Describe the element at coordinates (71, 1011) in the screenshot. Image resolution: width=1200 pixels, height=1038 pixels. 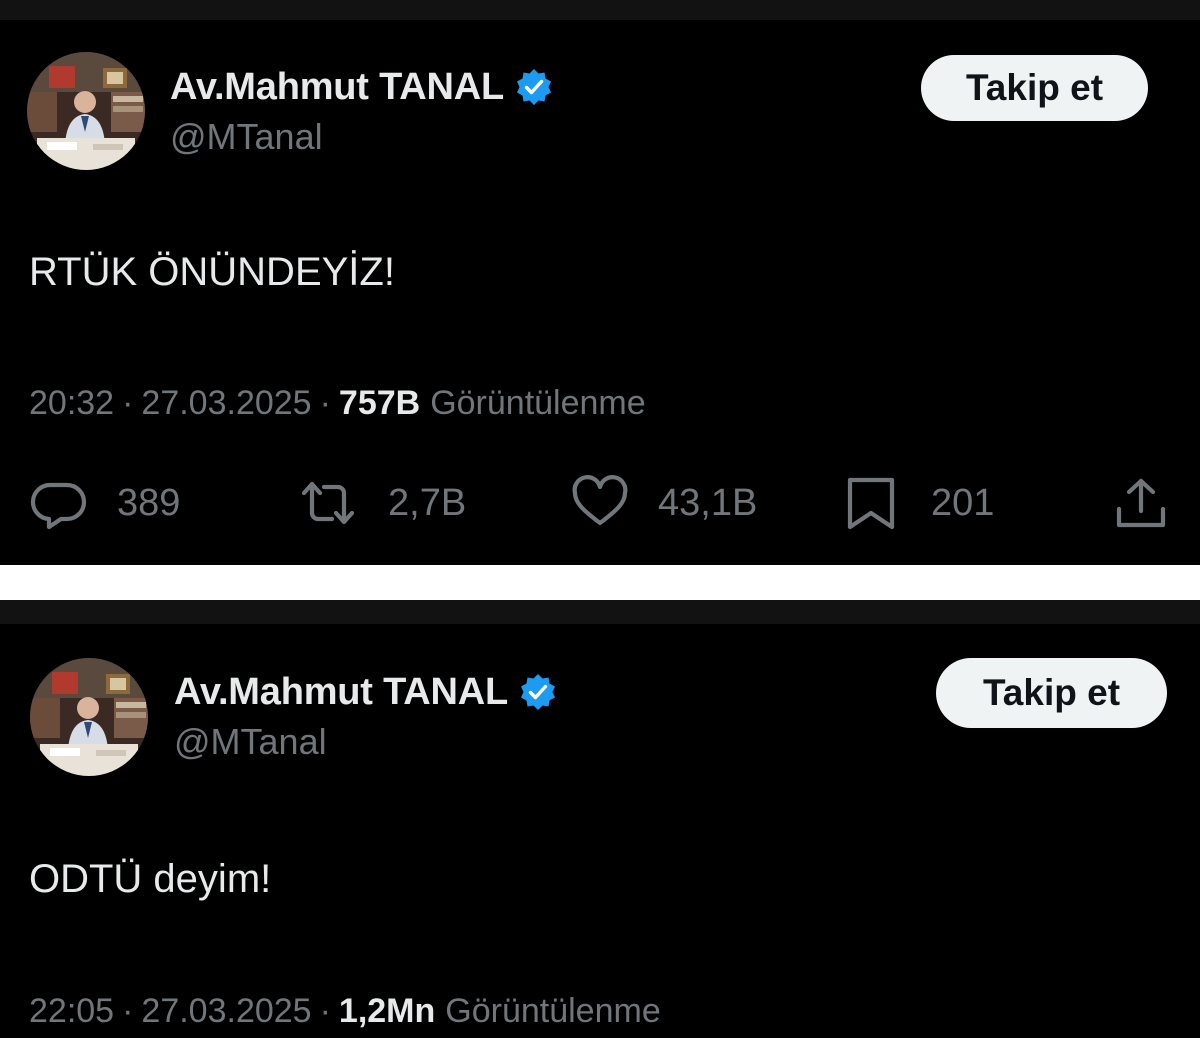
I see `tweet-time: 22:05` at that location.